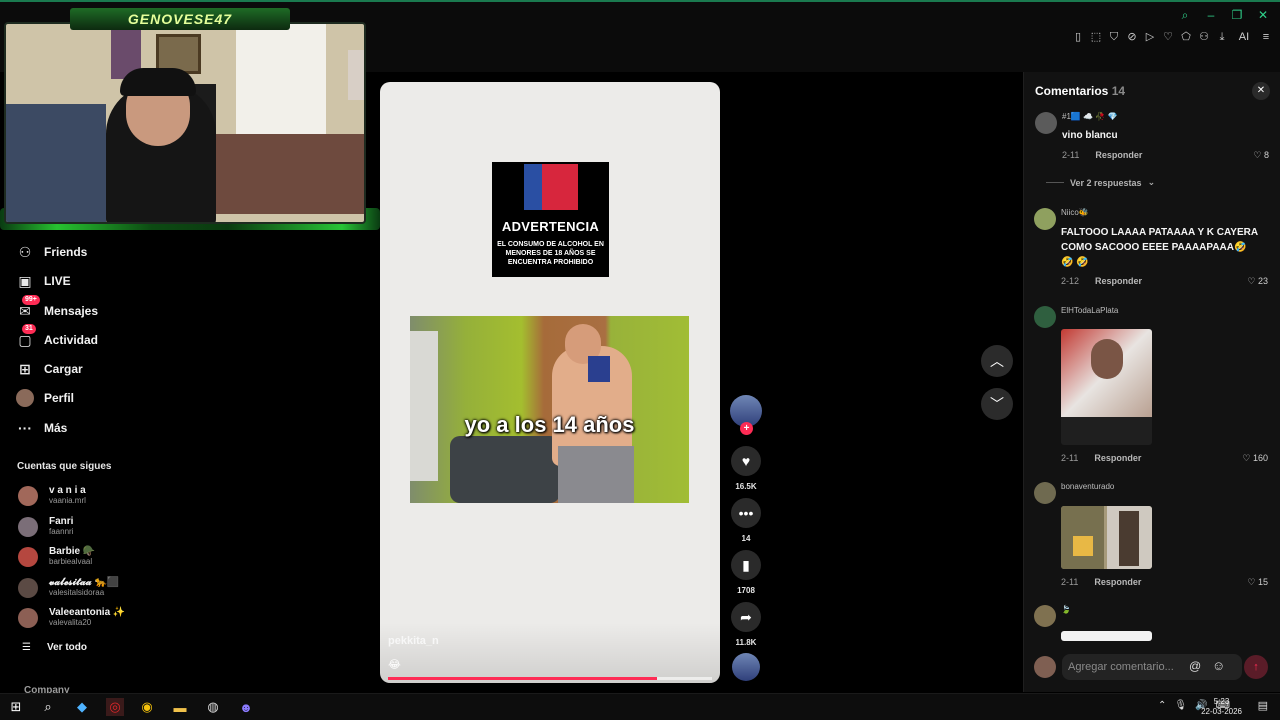 This screenshot has width=1280, height=720. What do you see at coordinates (1221, 701) in the screenshot?
I see `clock-time: 5:23` at bounding box center [1221, 701].